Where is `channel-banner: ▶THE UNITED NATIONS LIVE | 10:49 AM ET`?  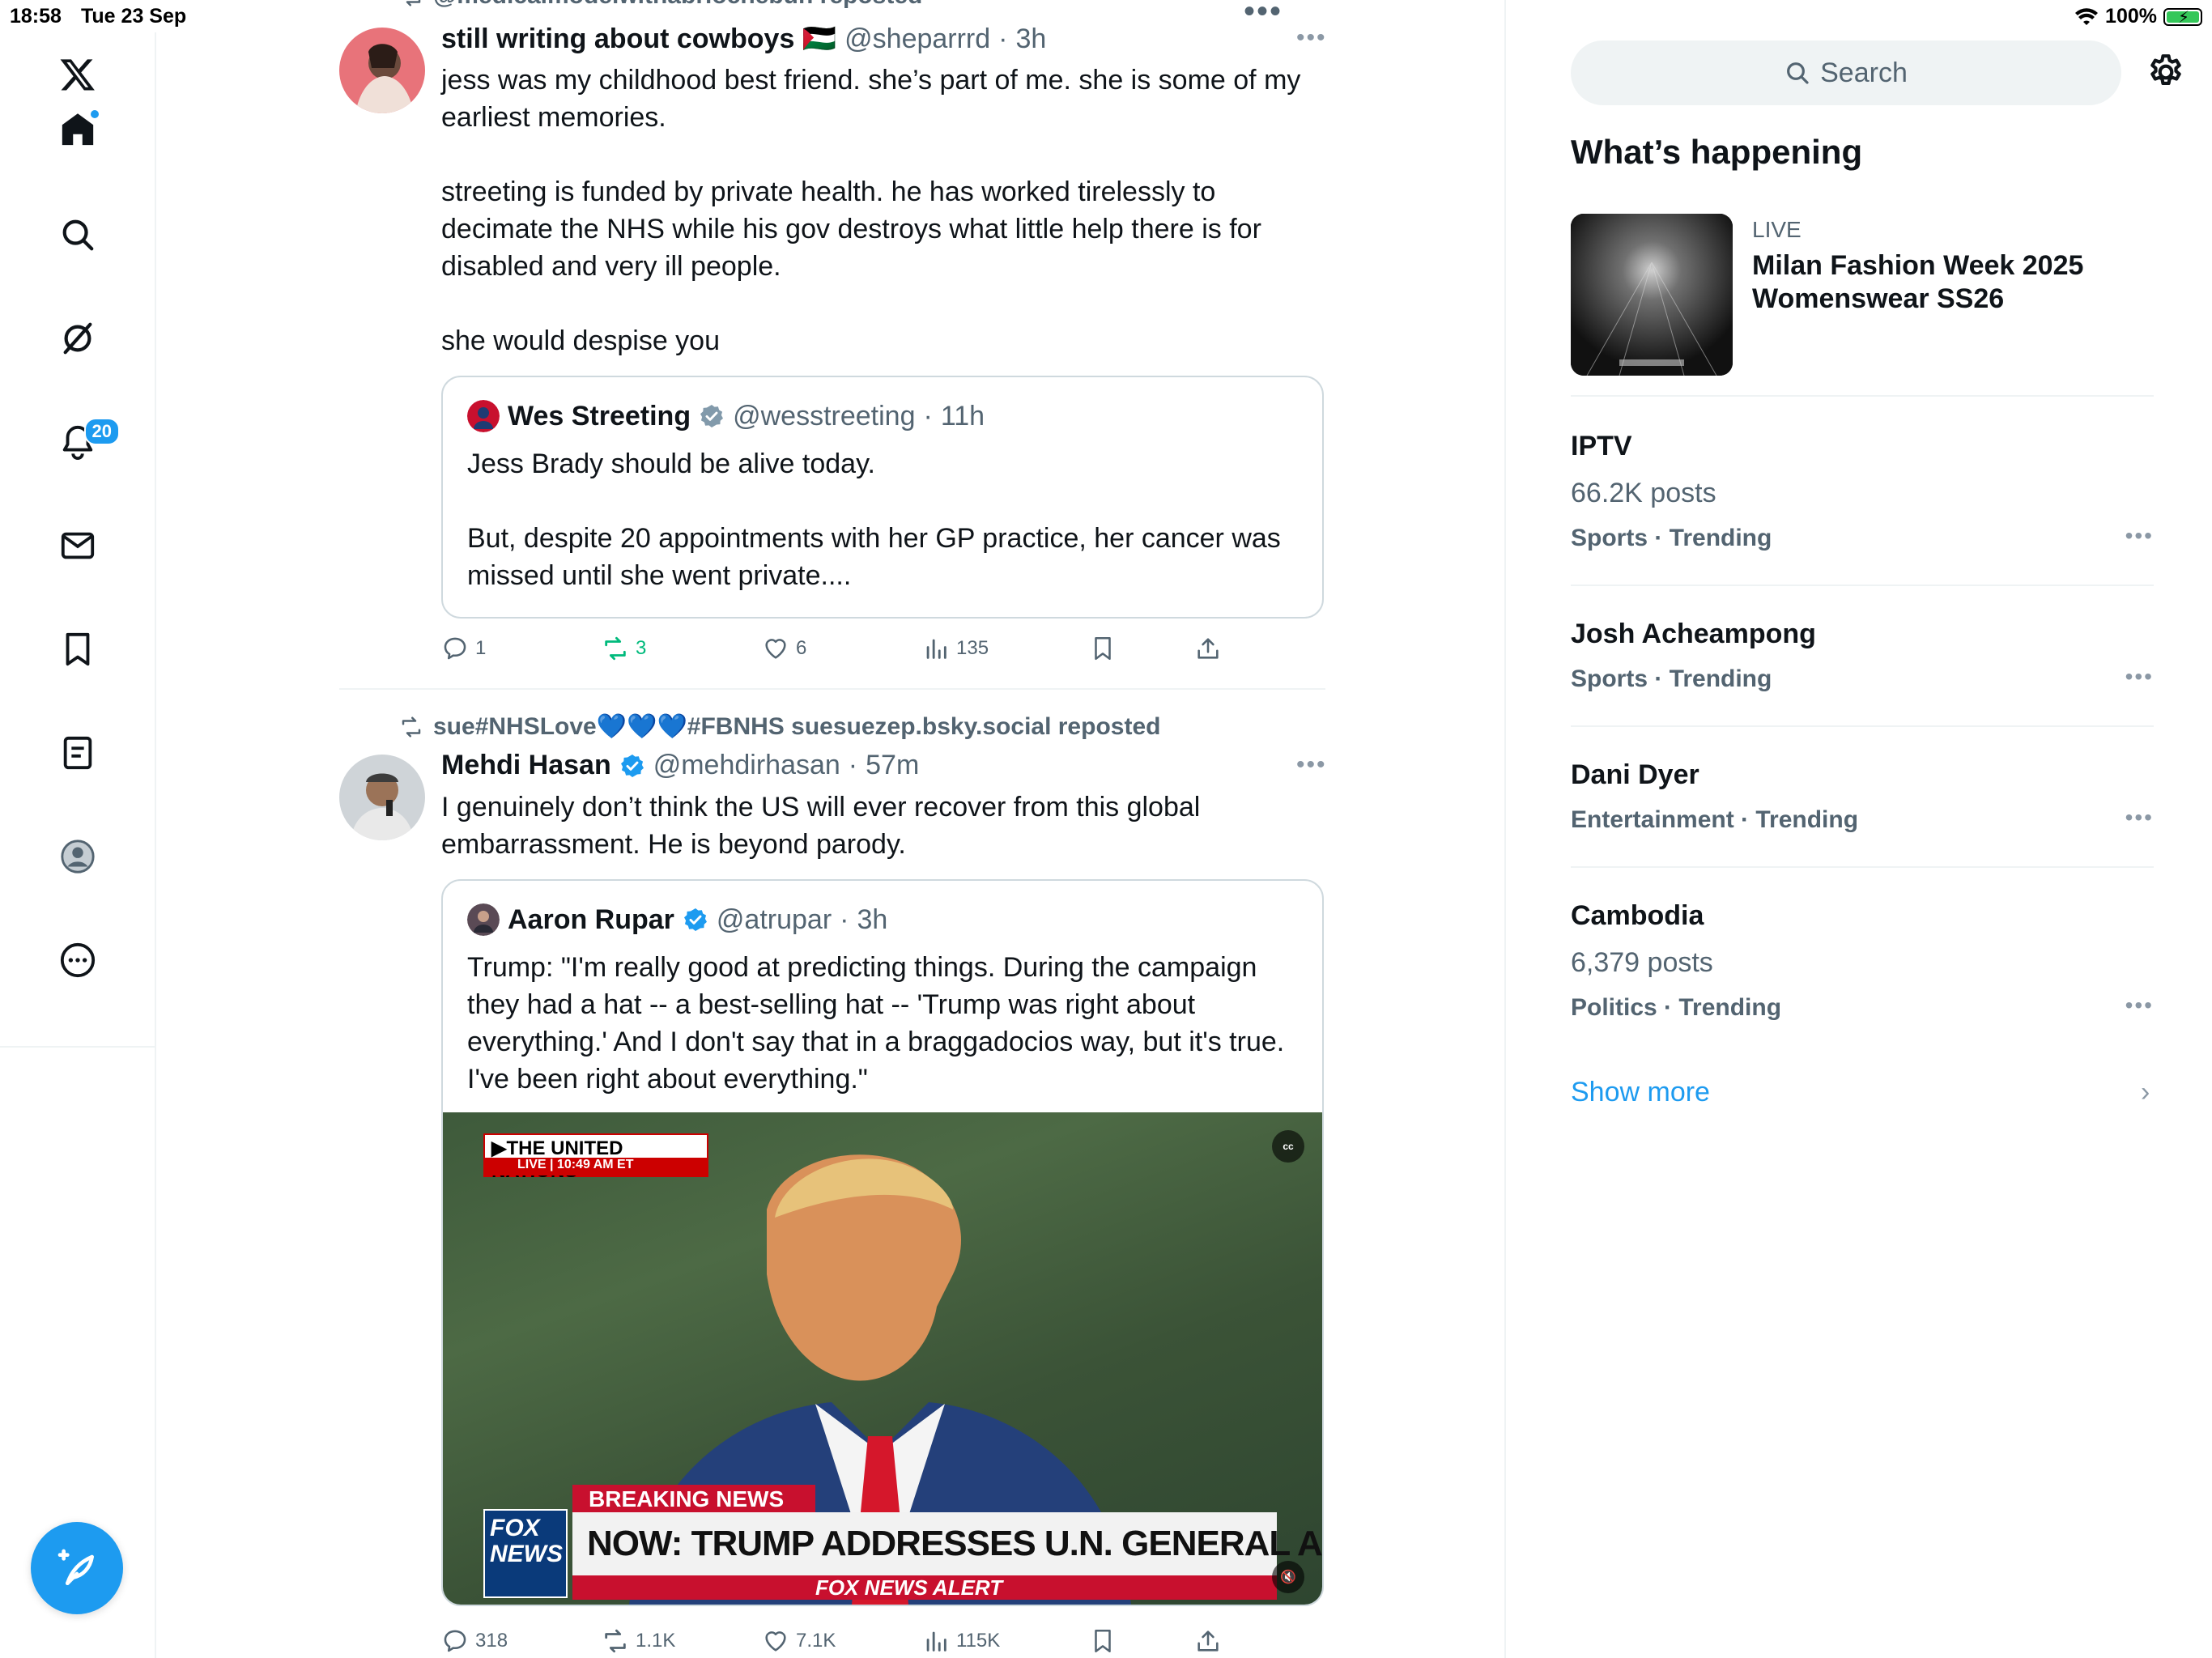
channel-banner: ▶THE UNITED NATIONS LIVE | 10:49 AM ET is located at coordinates (595, 1157).